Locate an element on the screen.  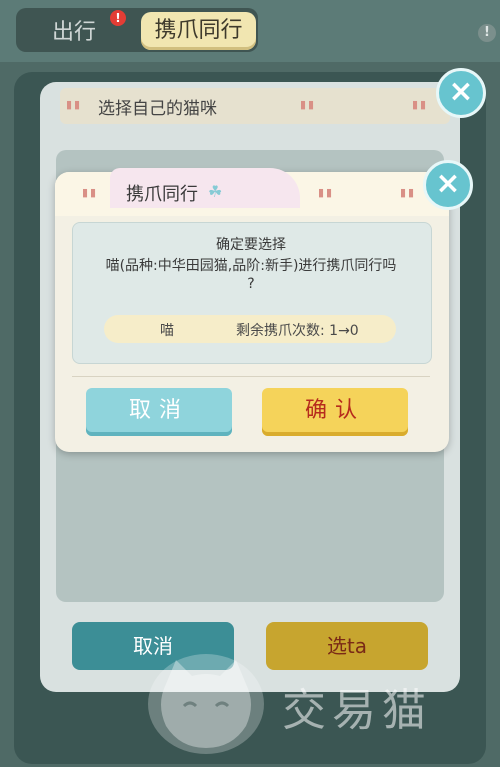
cat-select-title: 选择自己的猫咪 is located at coordinates (157, 109).